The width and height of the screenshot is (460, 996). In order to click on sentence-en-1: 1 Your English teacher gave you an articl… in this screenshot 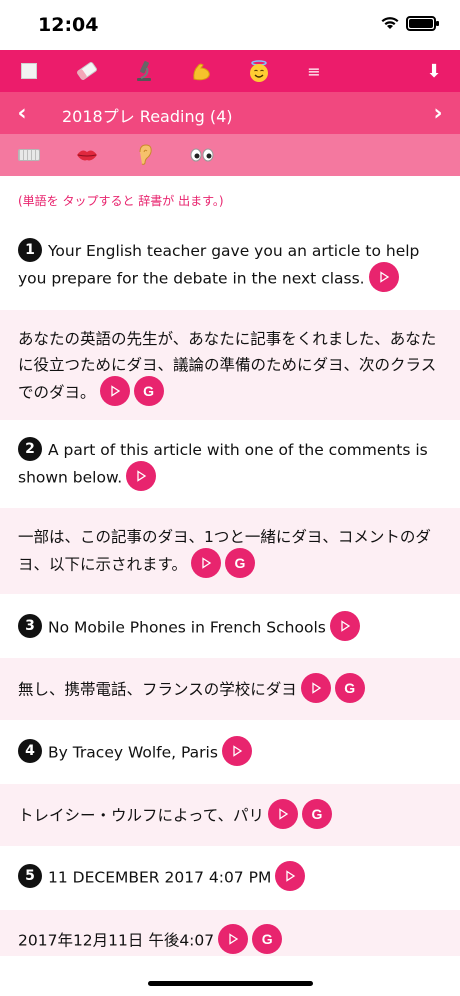, I will do `click(230, 271)`.